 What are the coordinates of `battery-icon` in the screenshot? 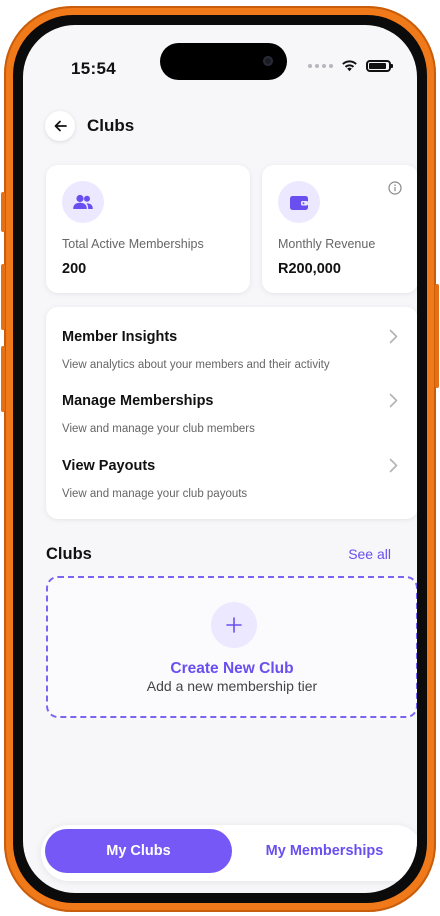 It's located at (379, 65).